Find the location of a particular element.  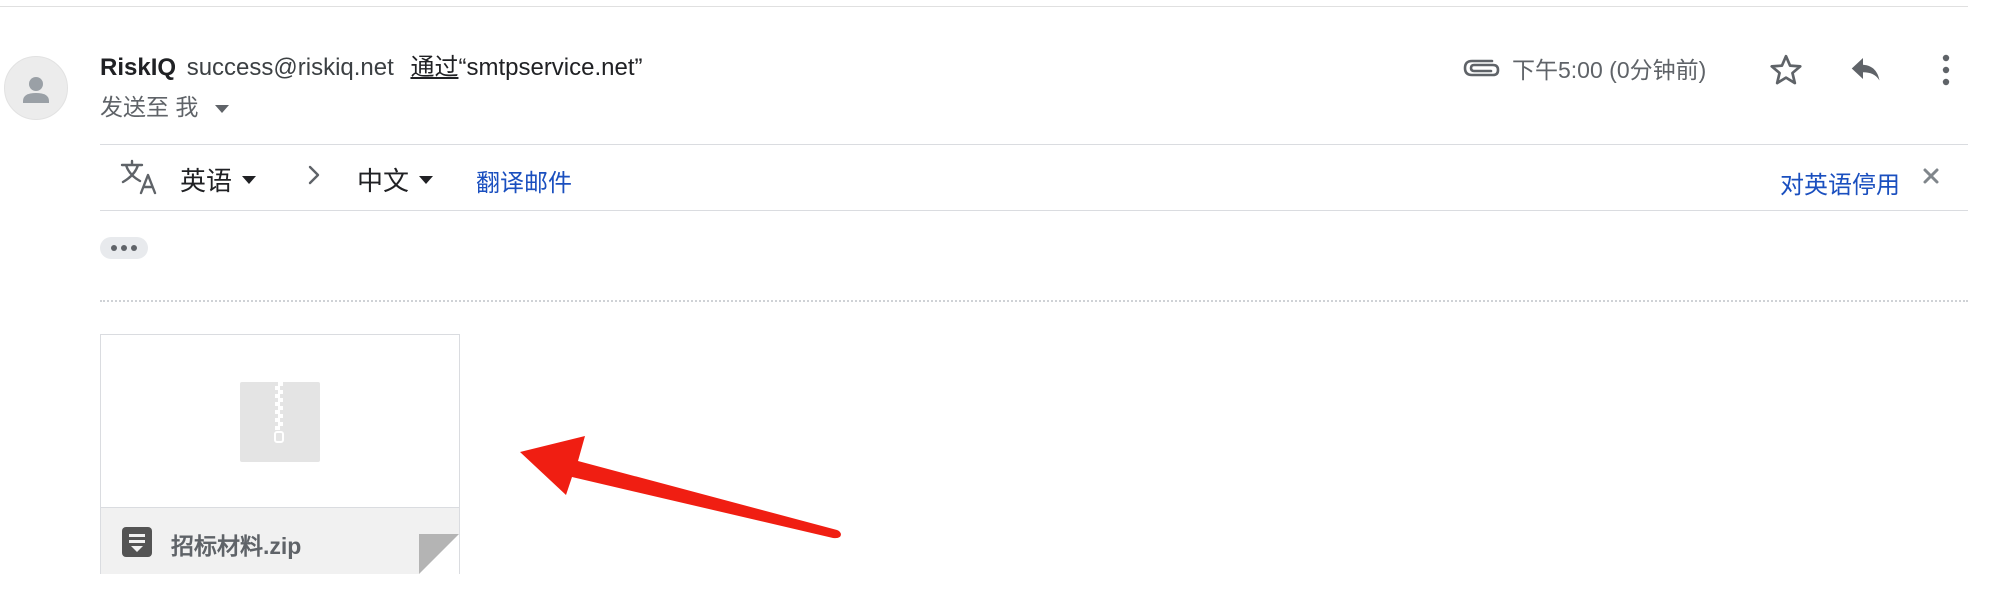

via-domain: “smtpservice.net” is located at coordinates (550, 67).